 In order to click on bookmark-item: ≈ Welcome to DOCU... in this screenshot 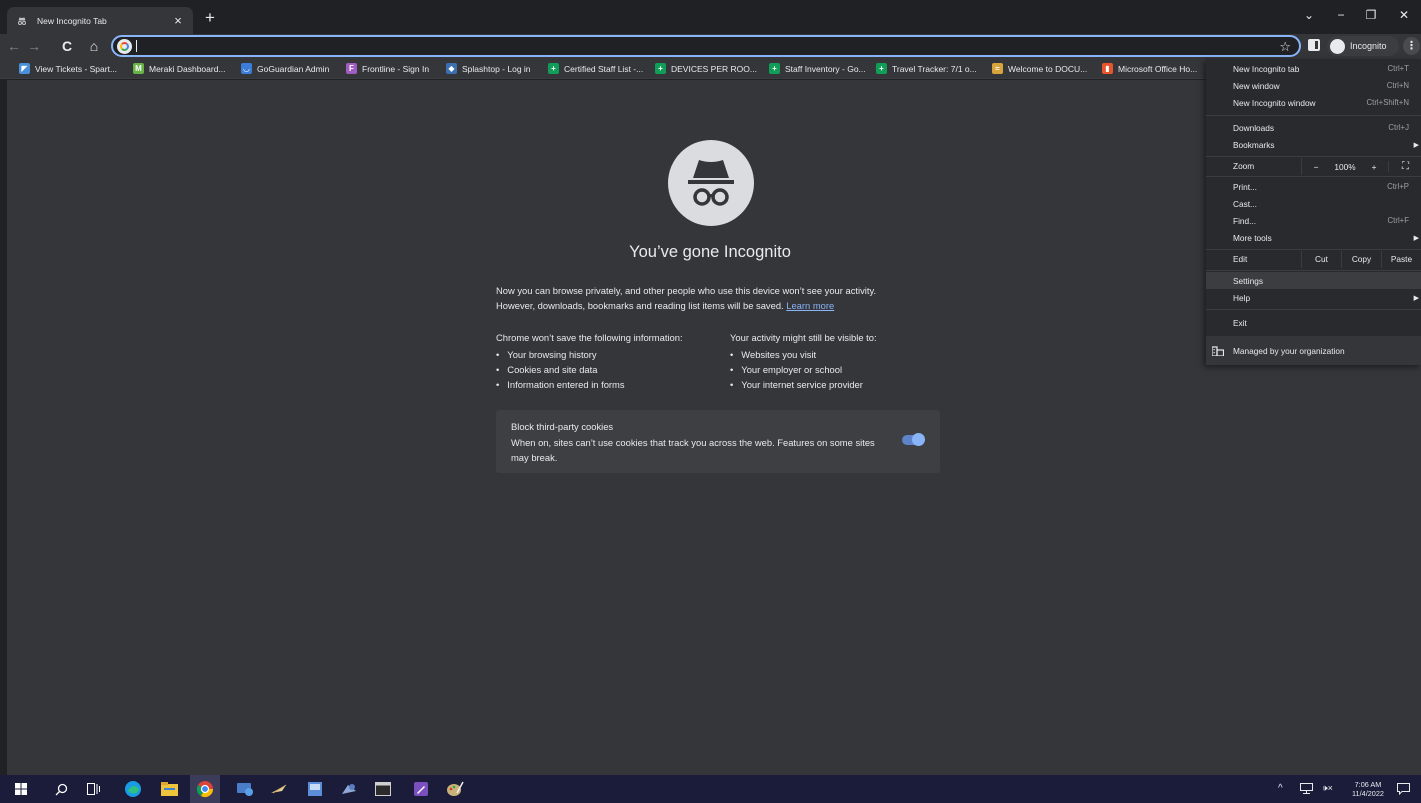, I will do `click(1039, 68)`.